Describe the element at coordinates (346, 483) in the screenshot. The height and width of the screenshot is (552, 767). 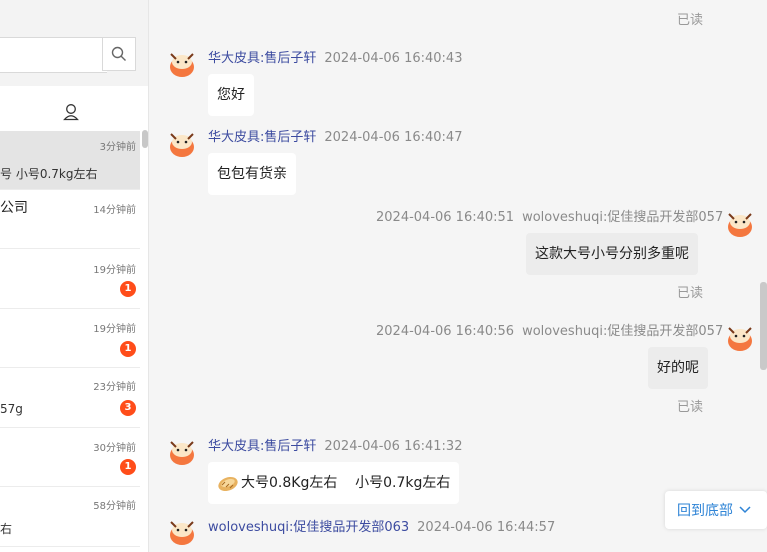
I see `message-text: 大号0.8Kg左右 小号0.7kg左右` at that location.